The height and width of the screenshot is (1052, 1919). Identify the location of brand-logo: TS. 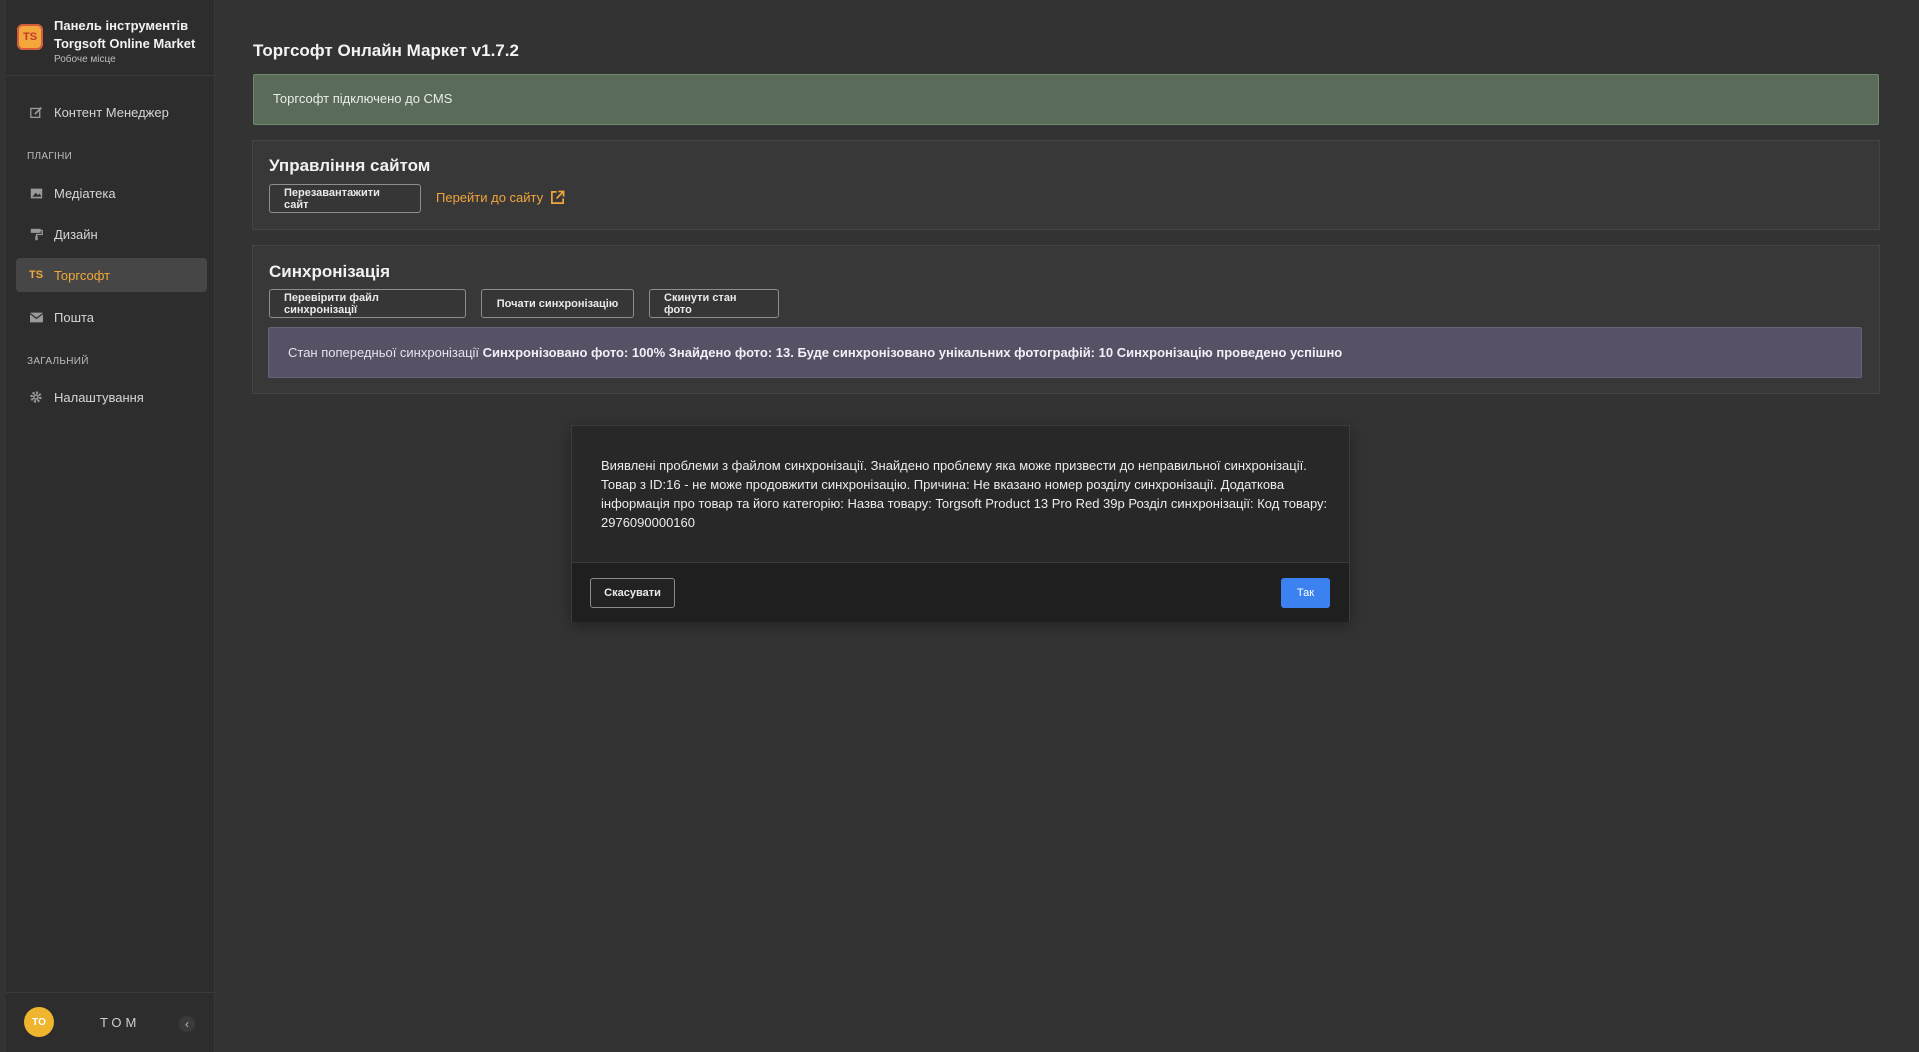
(30, 37).